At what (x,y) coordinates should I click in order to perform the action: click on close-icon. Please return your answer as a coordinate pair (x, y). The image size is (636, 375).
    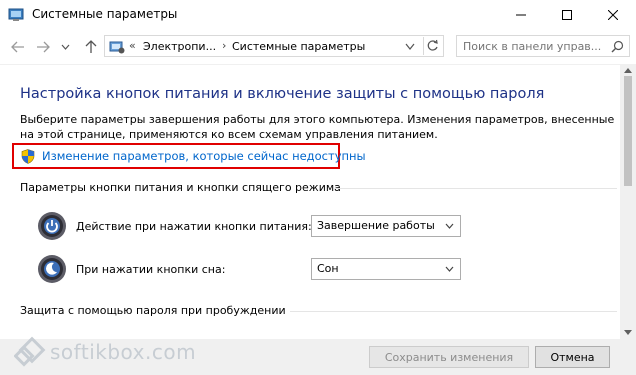
    Looking at the image, I should click on (613, 15).